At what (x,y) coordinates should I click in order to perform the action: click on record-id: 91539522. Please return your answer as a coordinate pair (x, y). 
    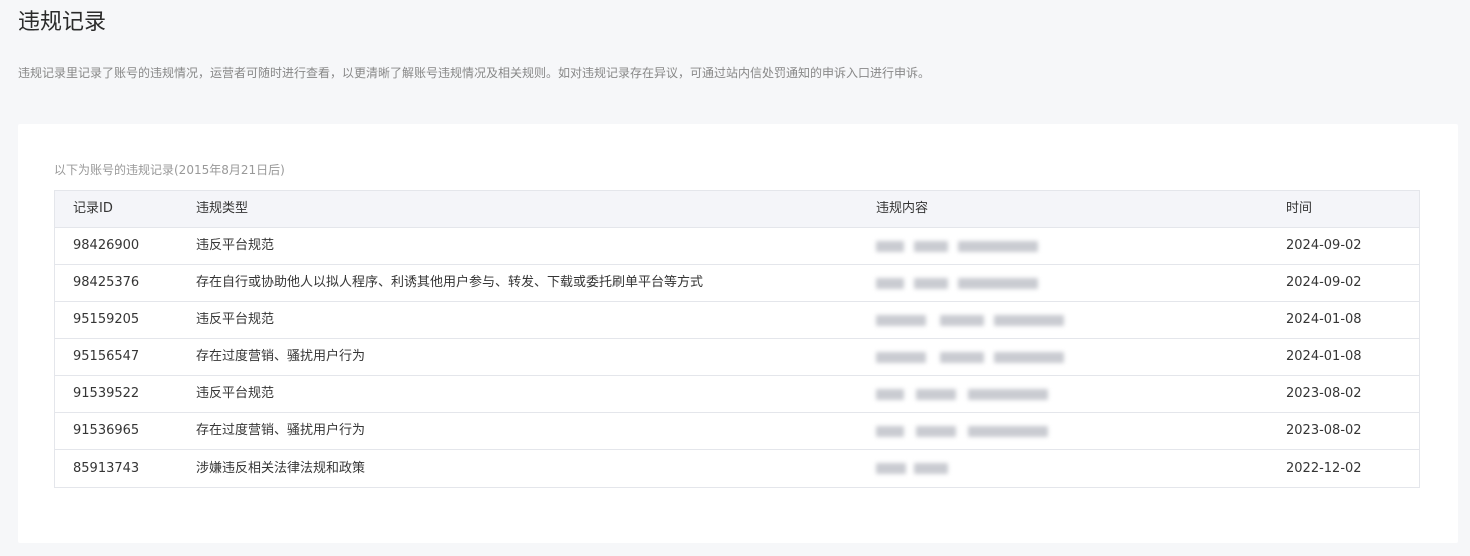
    Looking at the image, I should click on (106, 393).